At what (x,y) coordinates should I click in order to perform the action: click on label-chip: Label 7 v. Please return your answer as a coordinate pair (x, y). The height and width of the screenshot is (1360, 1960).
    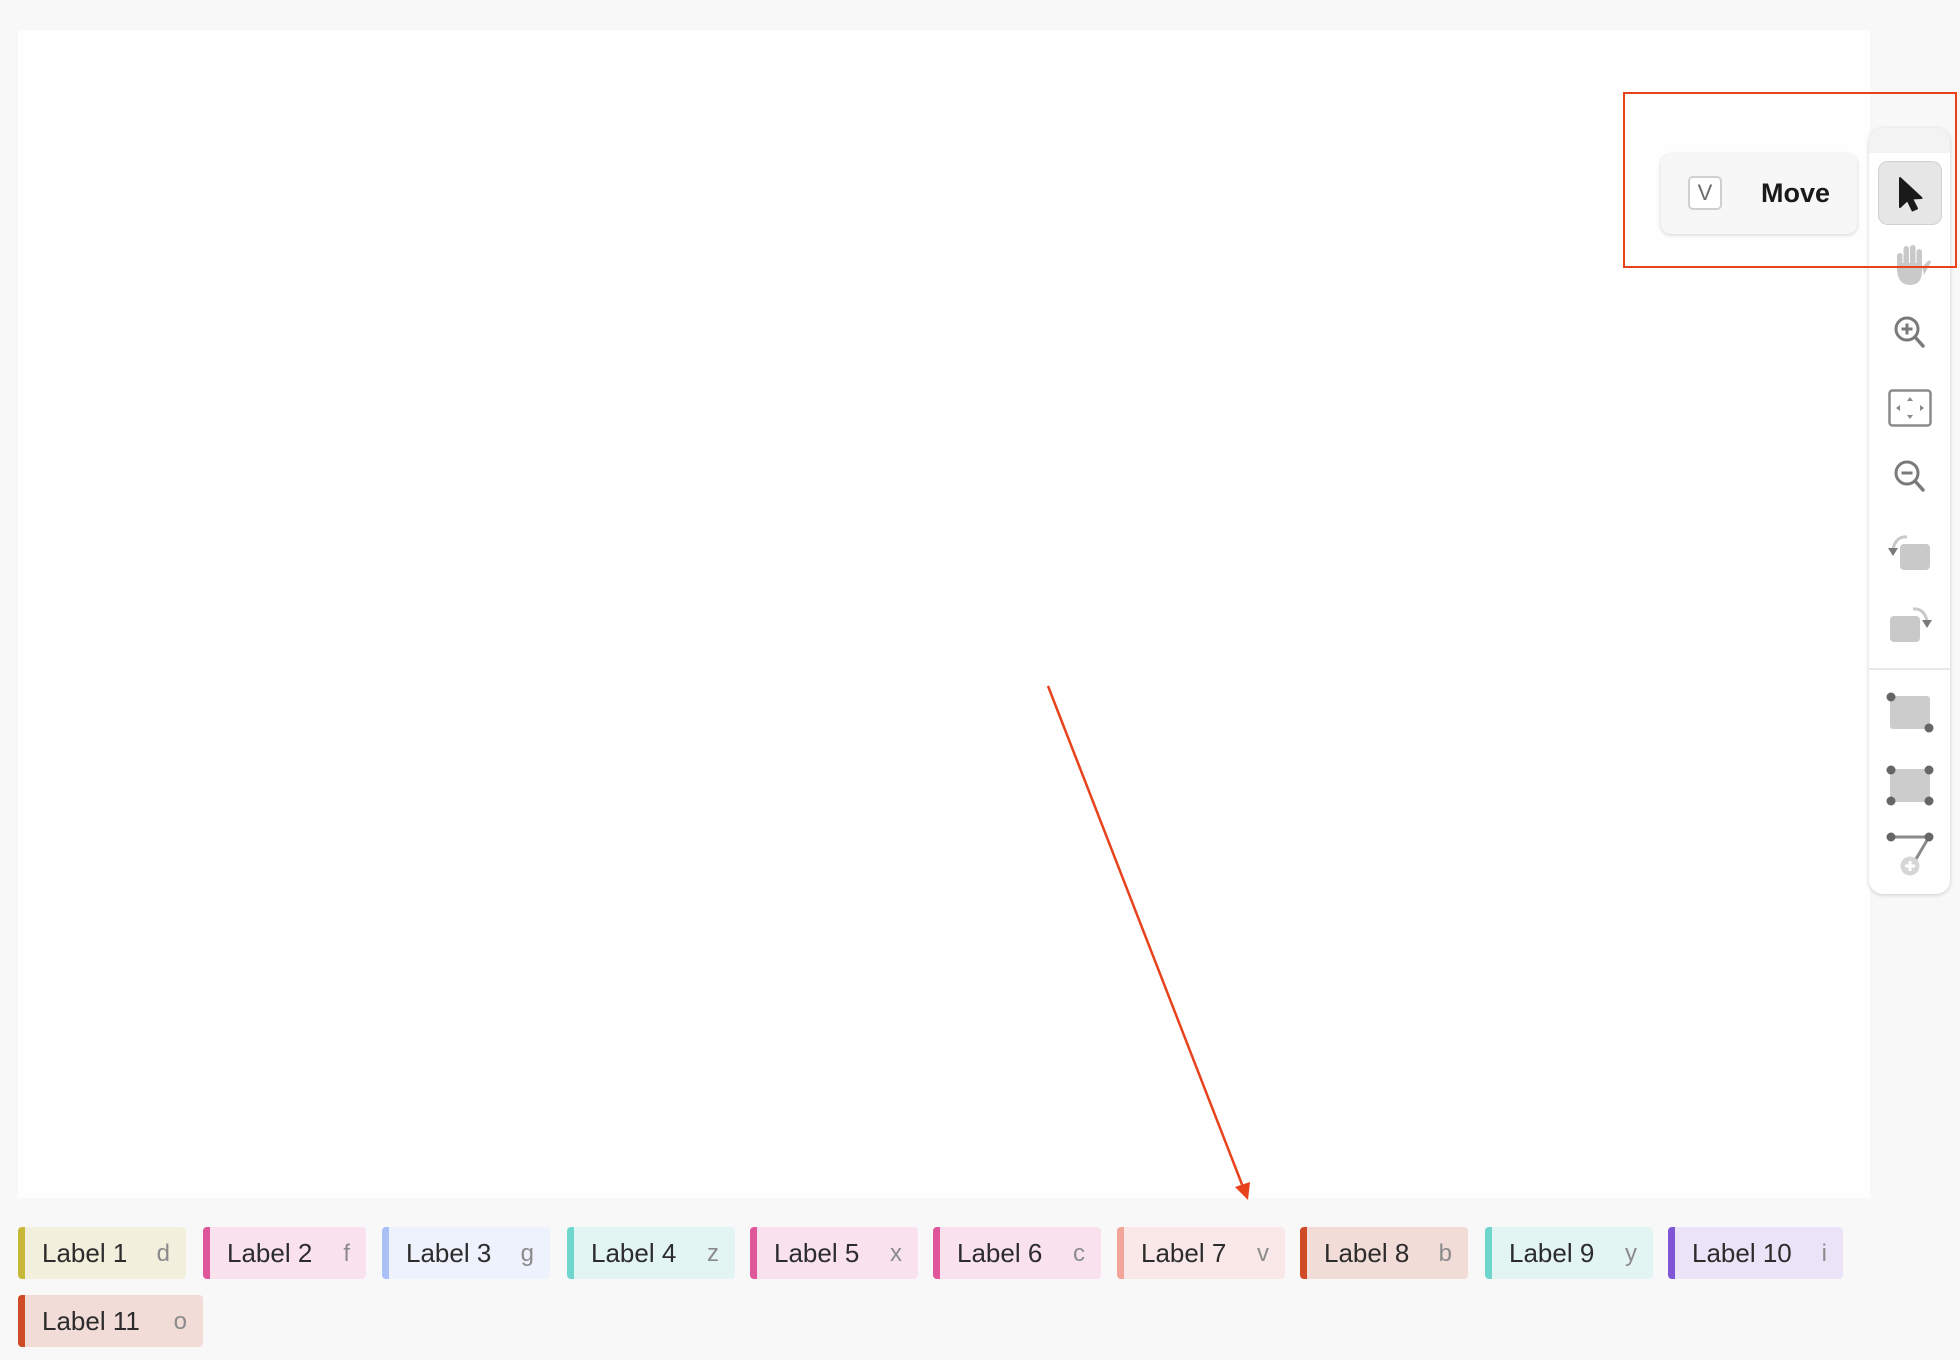
    Looking at the image, I should click on (1201, 1253).